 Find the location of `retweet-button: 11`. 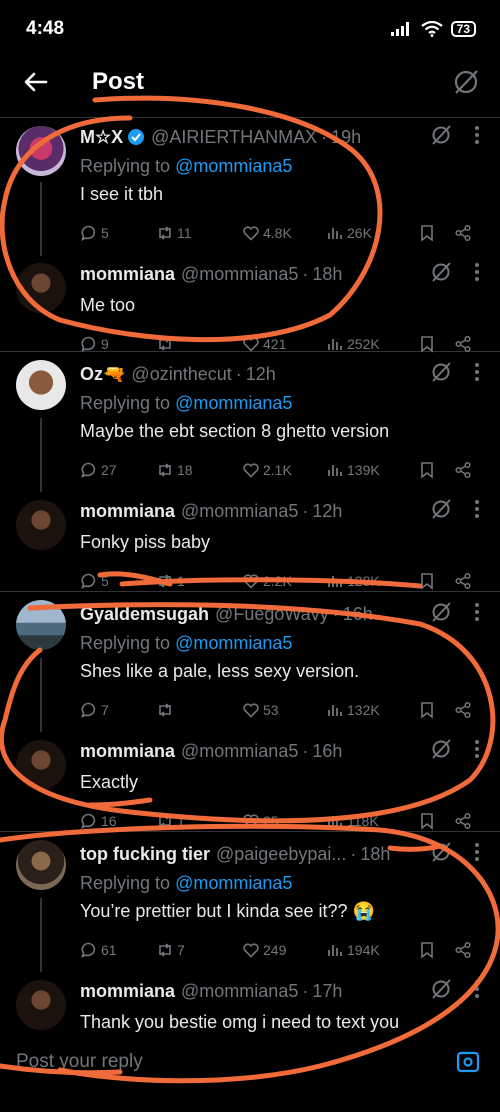

retweet-button: 11 is located at coordinates (199, 233).